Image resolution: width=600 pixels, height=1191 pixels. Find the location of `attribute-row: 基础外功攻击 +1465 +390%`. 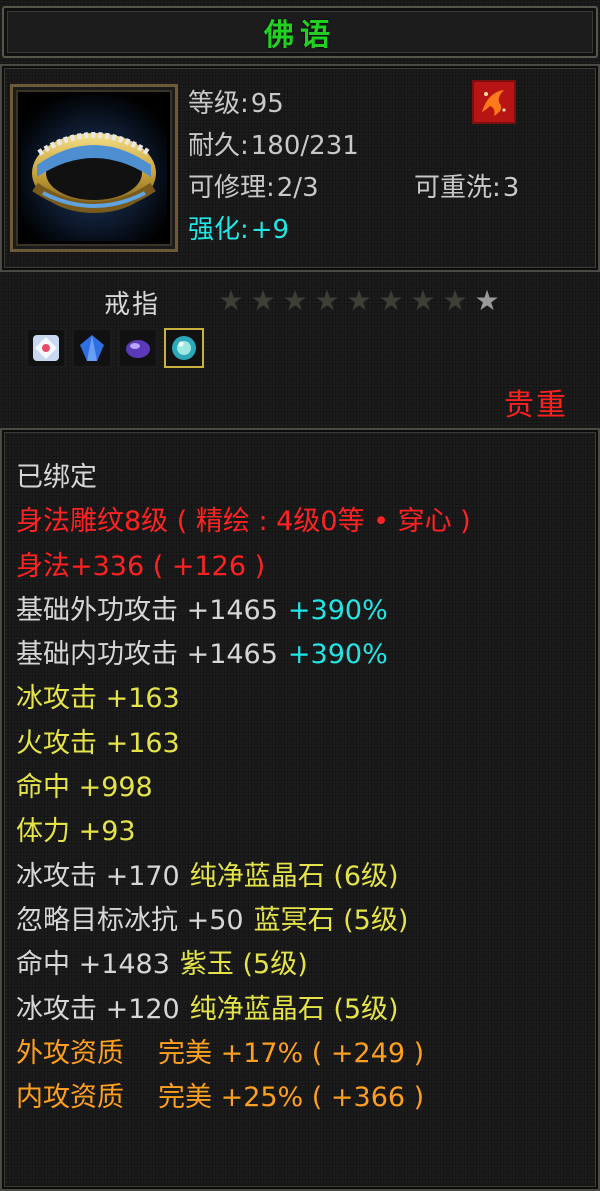

attribute-row: 基础外功攻击 +1465 +390% is located at coordinates (243, 611).